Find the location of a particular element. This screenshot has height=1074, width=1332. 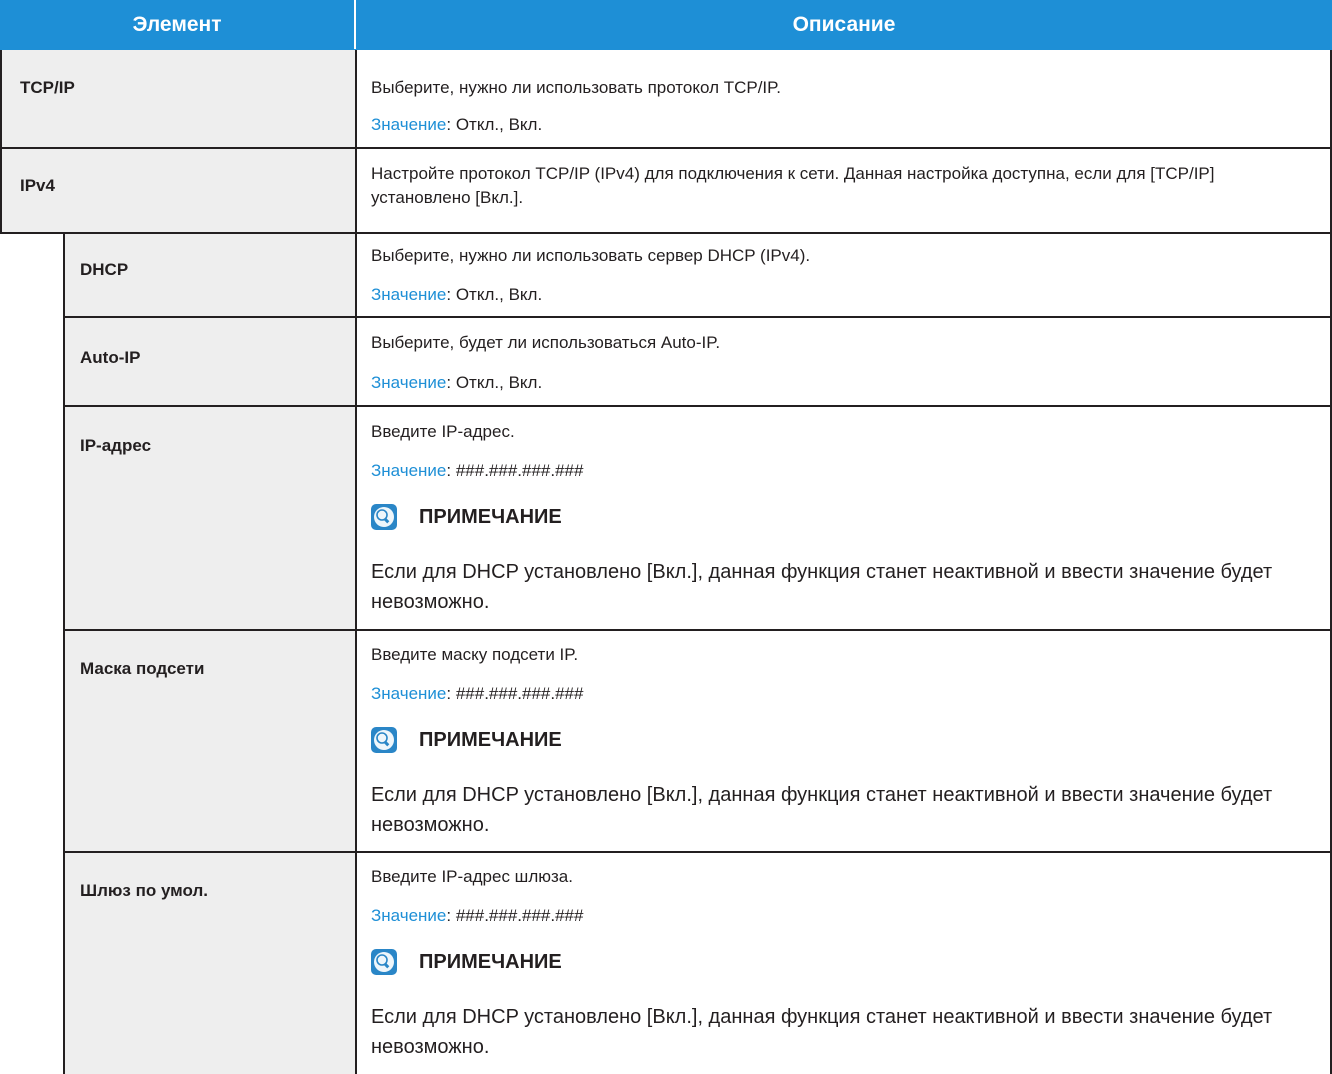

row-value-auto-ip: Значение: Откл., Вкл. is located at coordinates (457, 382).